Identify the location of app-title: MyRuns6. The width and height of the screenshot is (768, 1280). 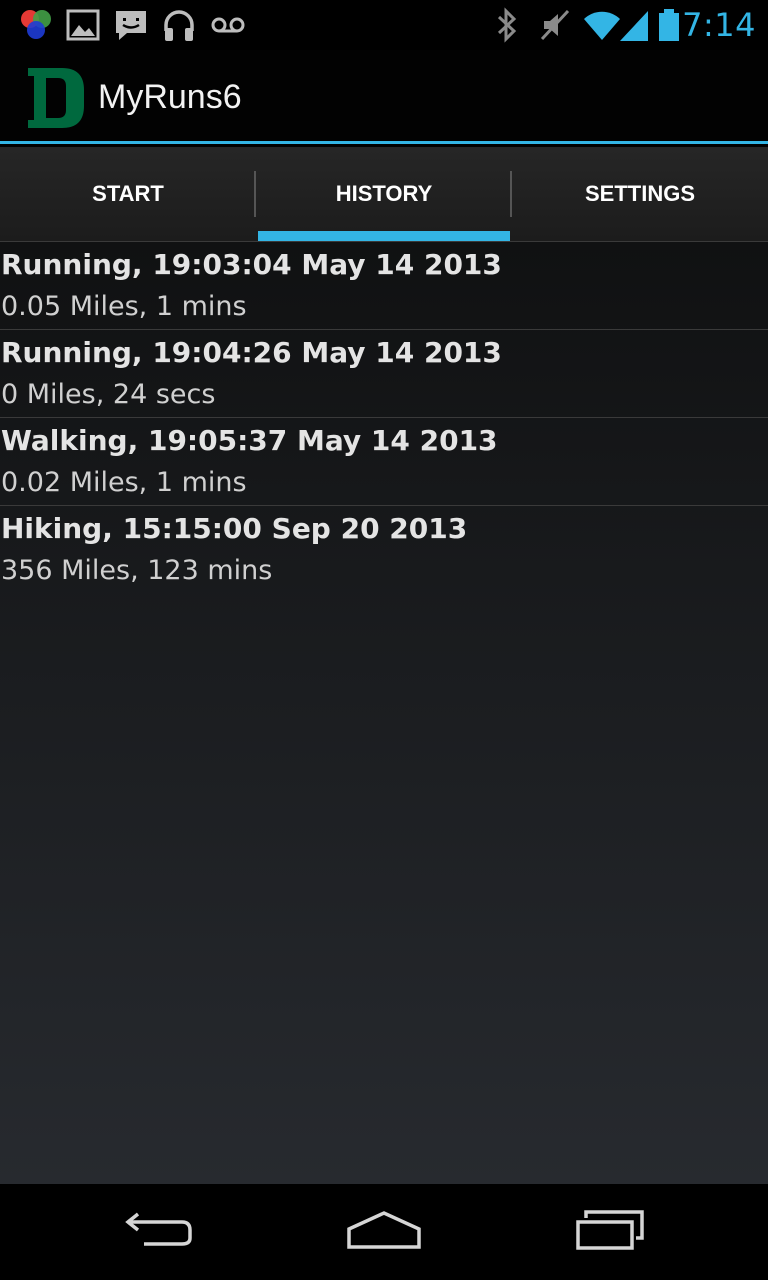
(170, 97).